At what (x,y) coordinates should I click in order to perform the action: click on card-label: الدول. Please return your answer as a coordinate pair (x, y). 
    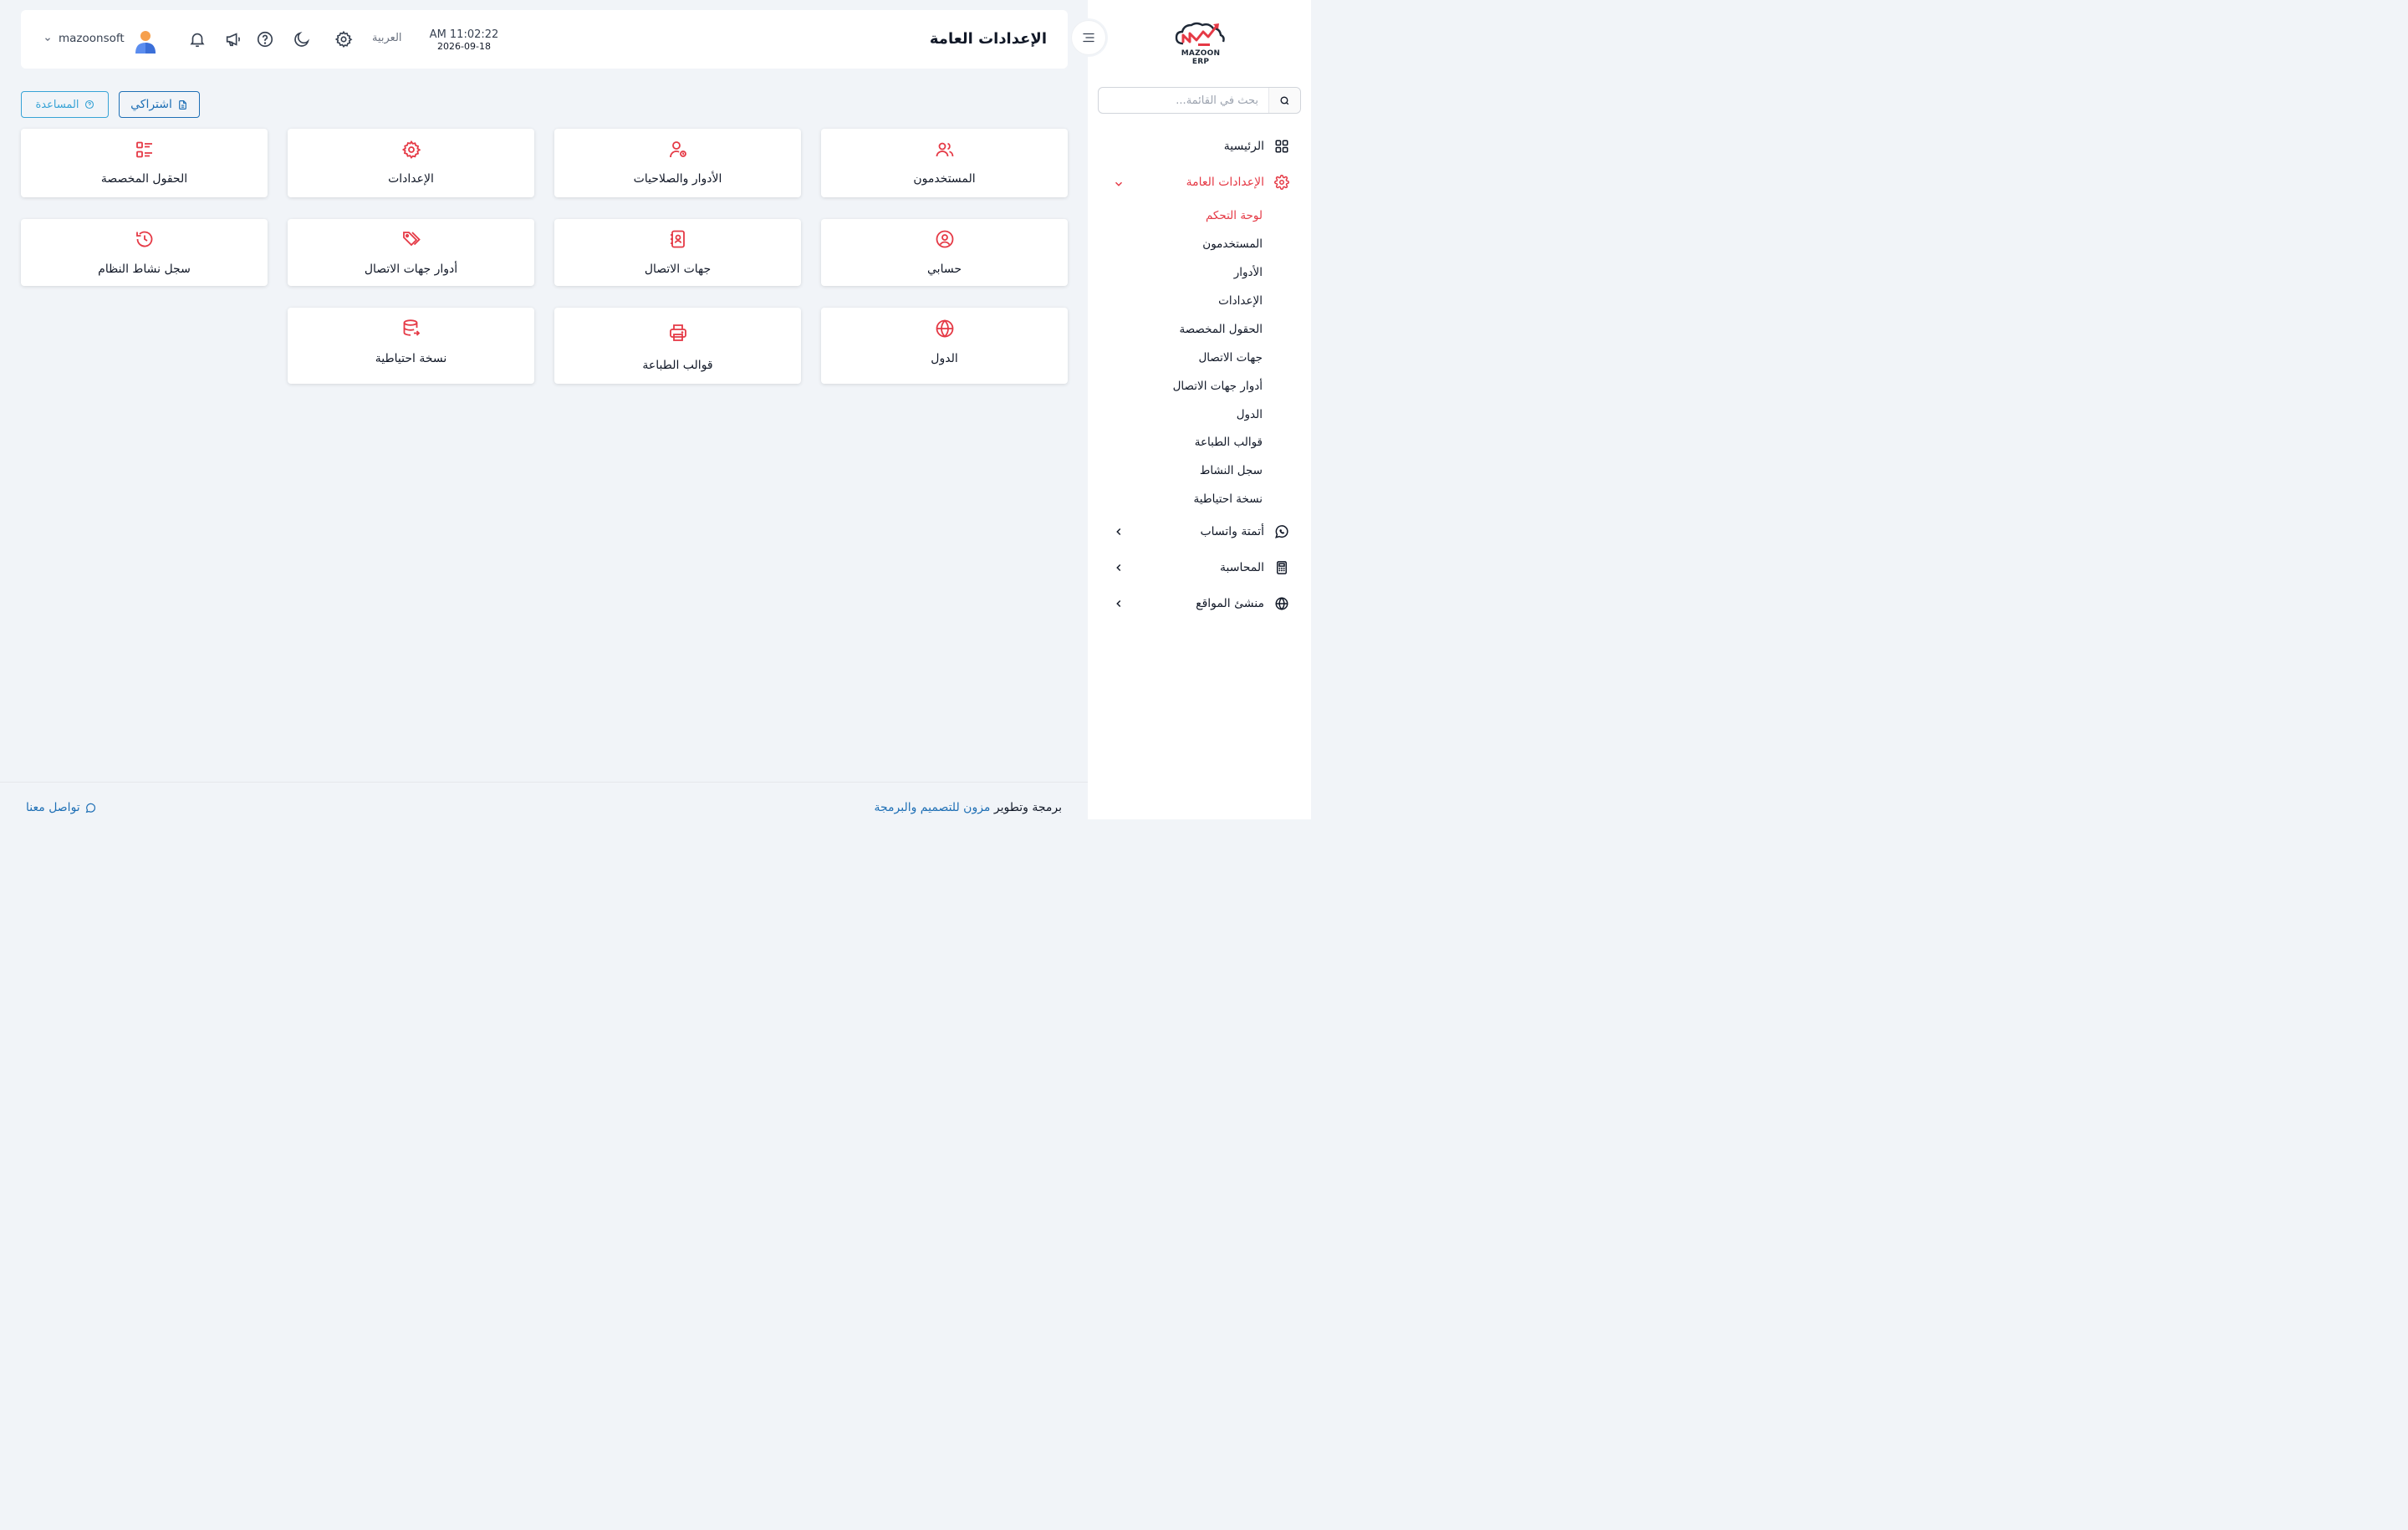
    Looking at the image, I should click on (945, 359).